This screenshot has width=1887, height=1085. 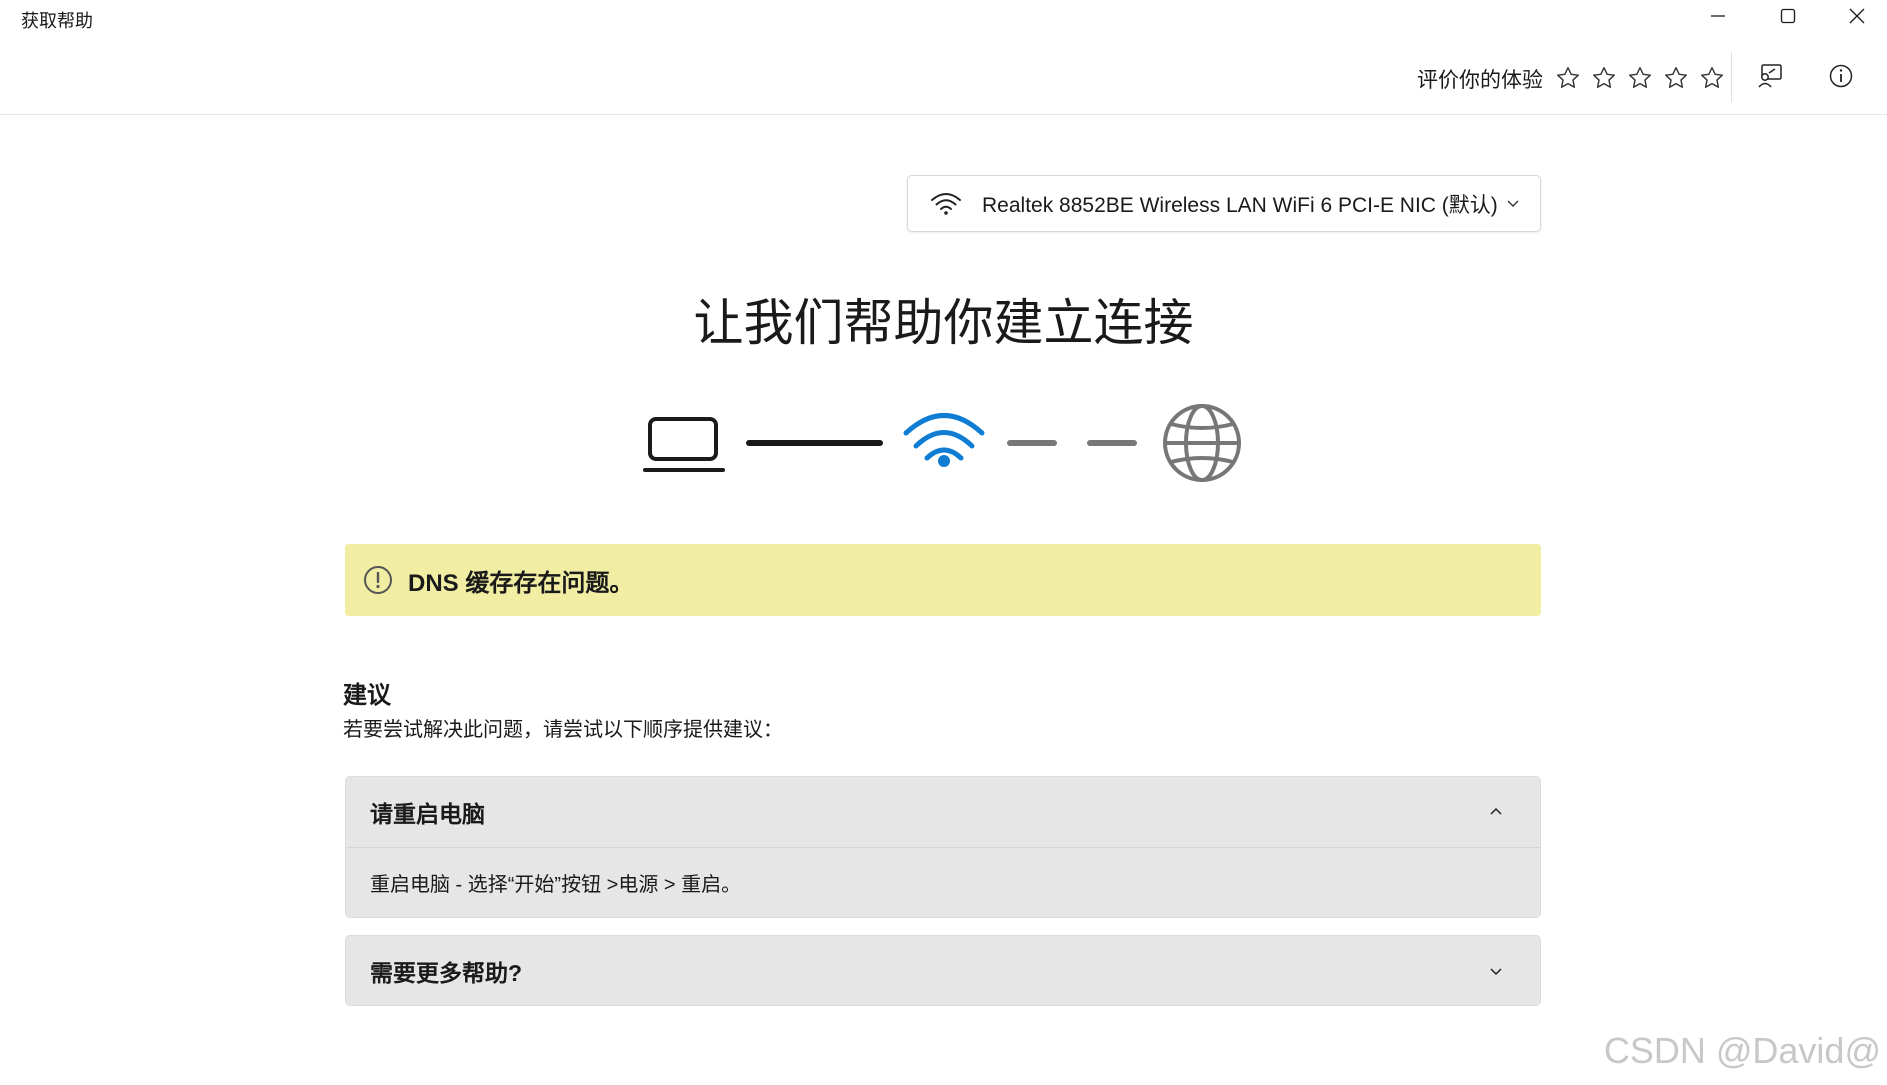 I want to click on info-icon, so click(x=1841, y=76).